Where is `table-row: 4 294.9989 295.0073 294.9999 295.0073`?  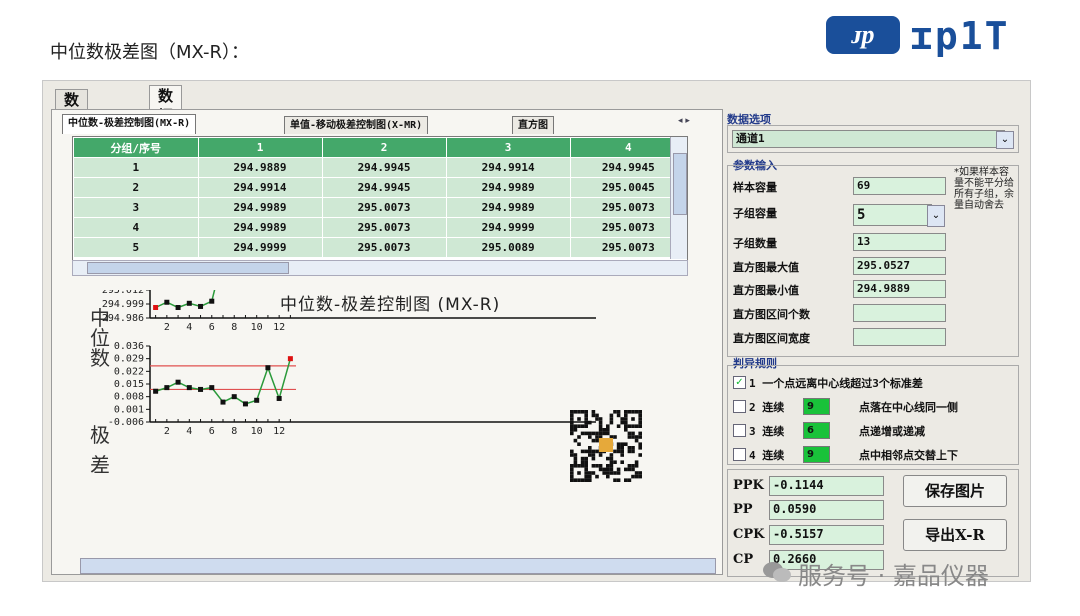
table-row: 4 294.9989 295.0073 294.9999 295.0073 is located at coordinates (380, 227).